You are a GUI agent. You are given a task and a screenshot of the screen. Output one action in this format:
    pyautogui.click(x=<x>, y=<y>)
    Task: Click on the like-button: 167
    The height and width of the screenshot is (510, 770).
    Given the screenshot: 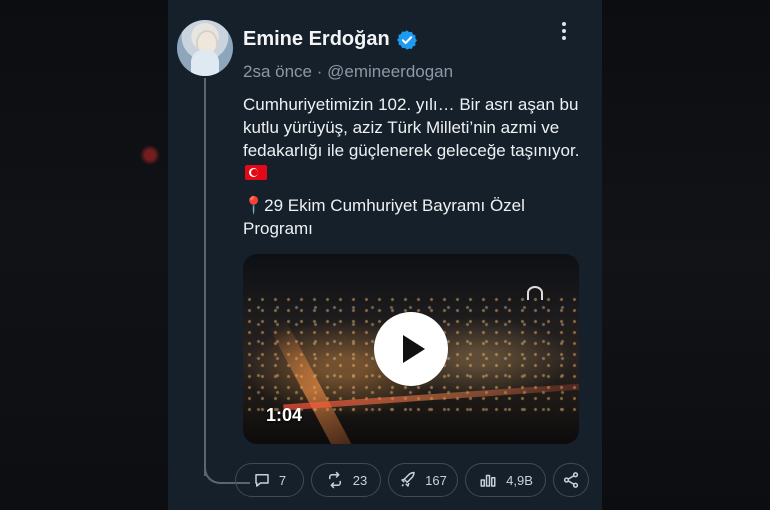 What is the action you would take?
    pyautogui.click(x=423, y=480)
    